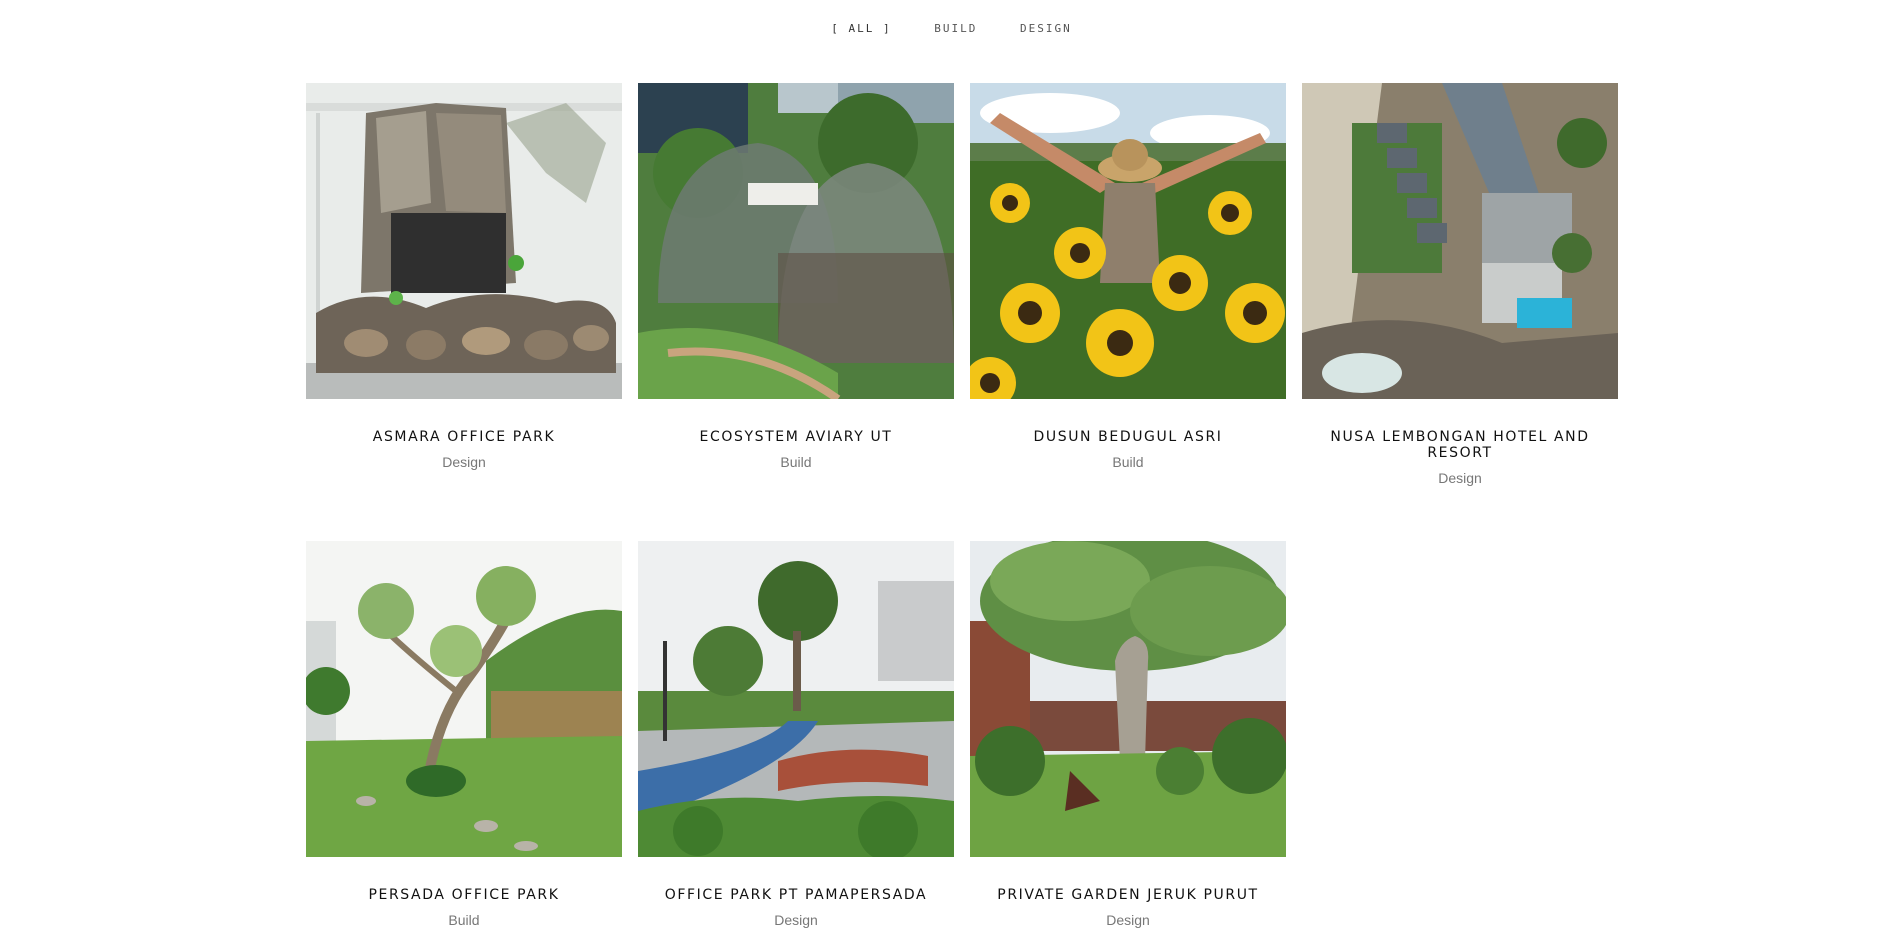 This screenshot has width=1903, height=928. Describe the element at coordinates (464, 437) in the screenshot. I see `project-title: ASMARA OFFICE PARK` at that location.